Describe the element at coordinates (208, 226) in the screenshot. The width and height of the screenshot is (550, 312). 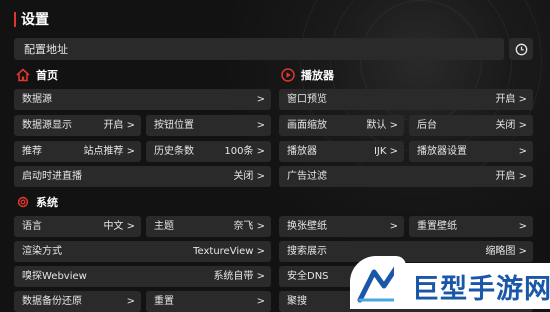
I see `row-theme: 主题 奈飞 >` at that location.